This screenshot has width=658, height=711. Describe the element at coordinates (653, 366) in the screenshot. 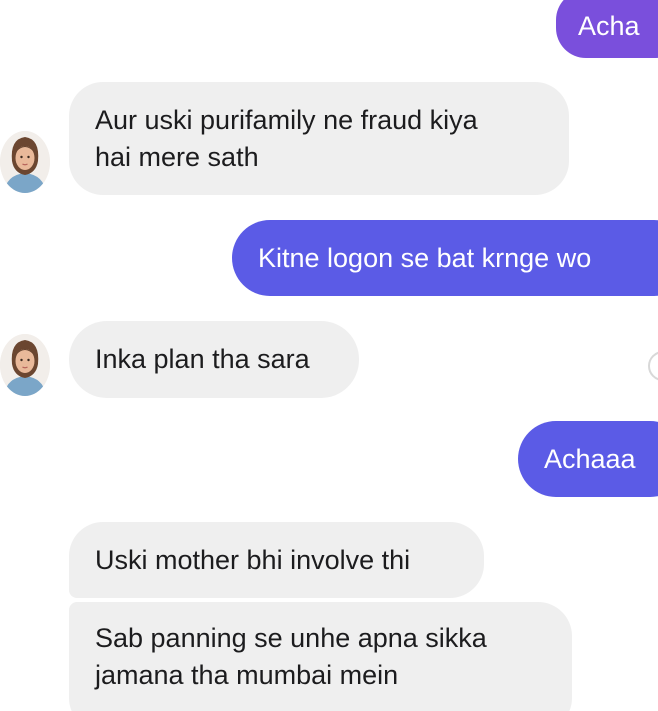

I see `reaction-button` at that location.